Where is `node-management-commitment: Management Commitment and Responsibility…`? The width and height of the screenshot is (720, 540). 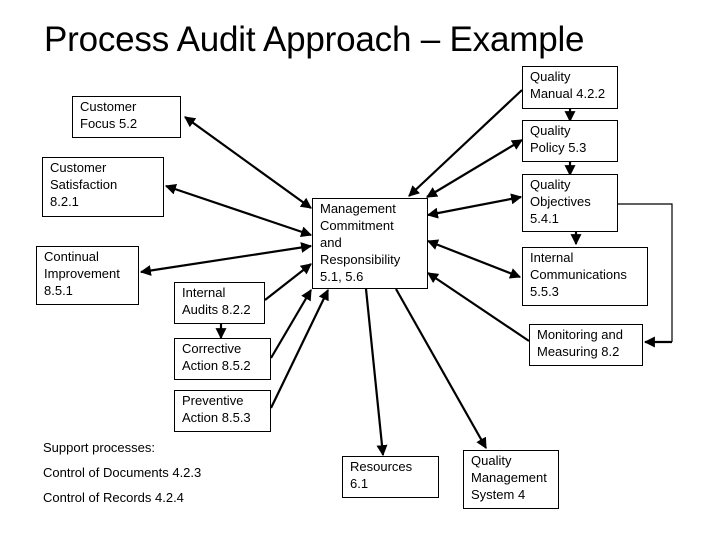 node-management-commitment: Management Commitment and Responsibility… is located at coordinates (370, 243).